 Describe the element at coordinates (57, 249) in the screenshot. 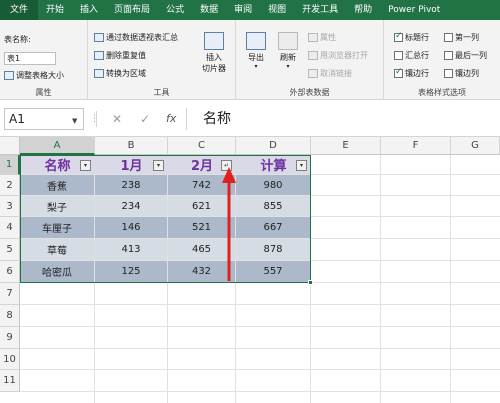

I see `table-name-cell: 草莓` at that location.